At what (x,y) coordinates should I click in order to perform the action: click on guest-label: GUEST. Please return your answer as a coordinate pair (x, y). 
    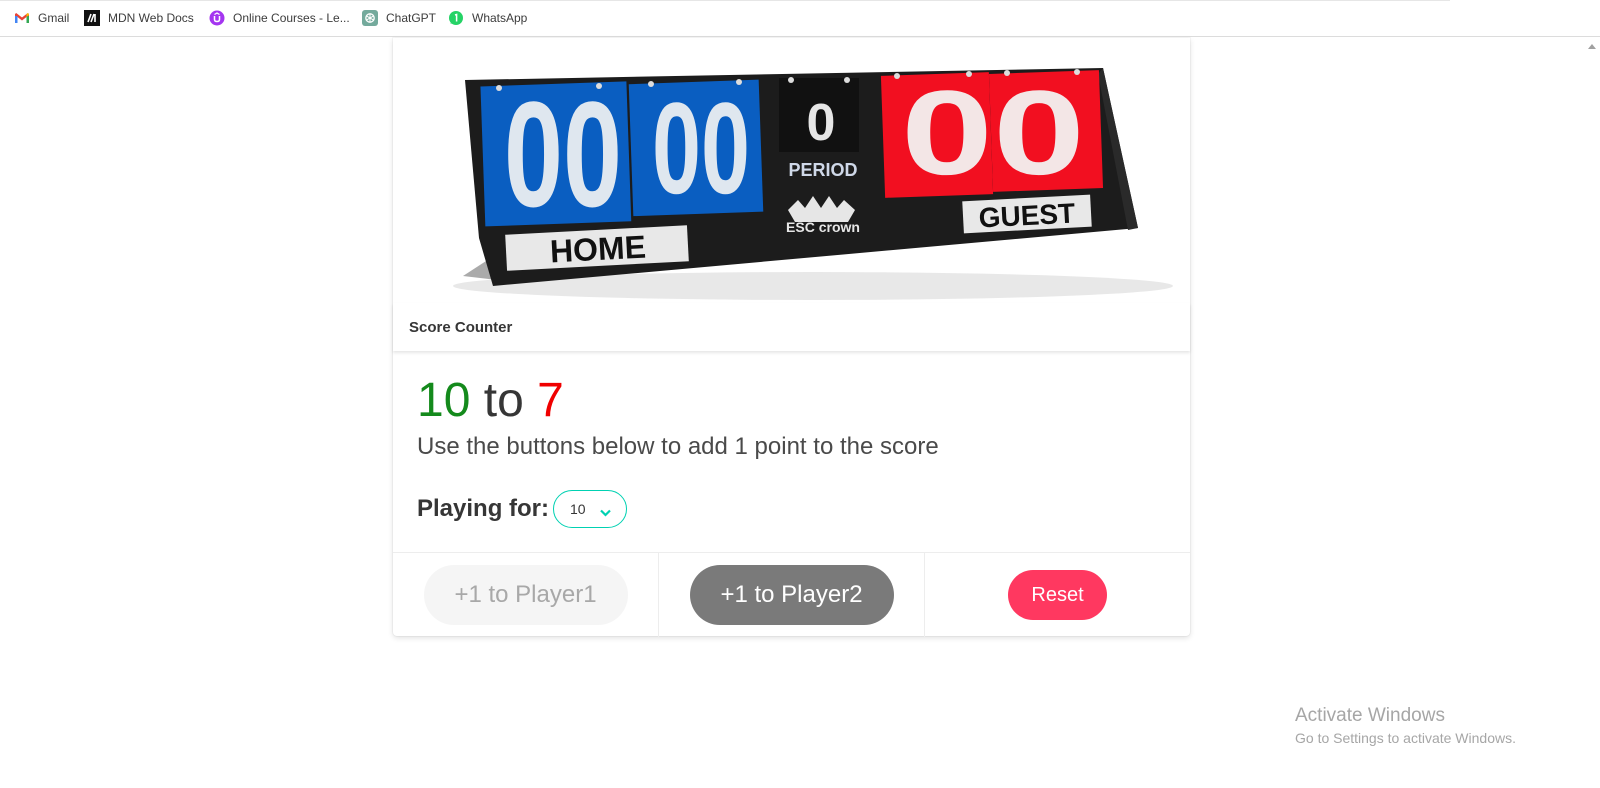
    Looking at the image, I should click on (1027, 215).